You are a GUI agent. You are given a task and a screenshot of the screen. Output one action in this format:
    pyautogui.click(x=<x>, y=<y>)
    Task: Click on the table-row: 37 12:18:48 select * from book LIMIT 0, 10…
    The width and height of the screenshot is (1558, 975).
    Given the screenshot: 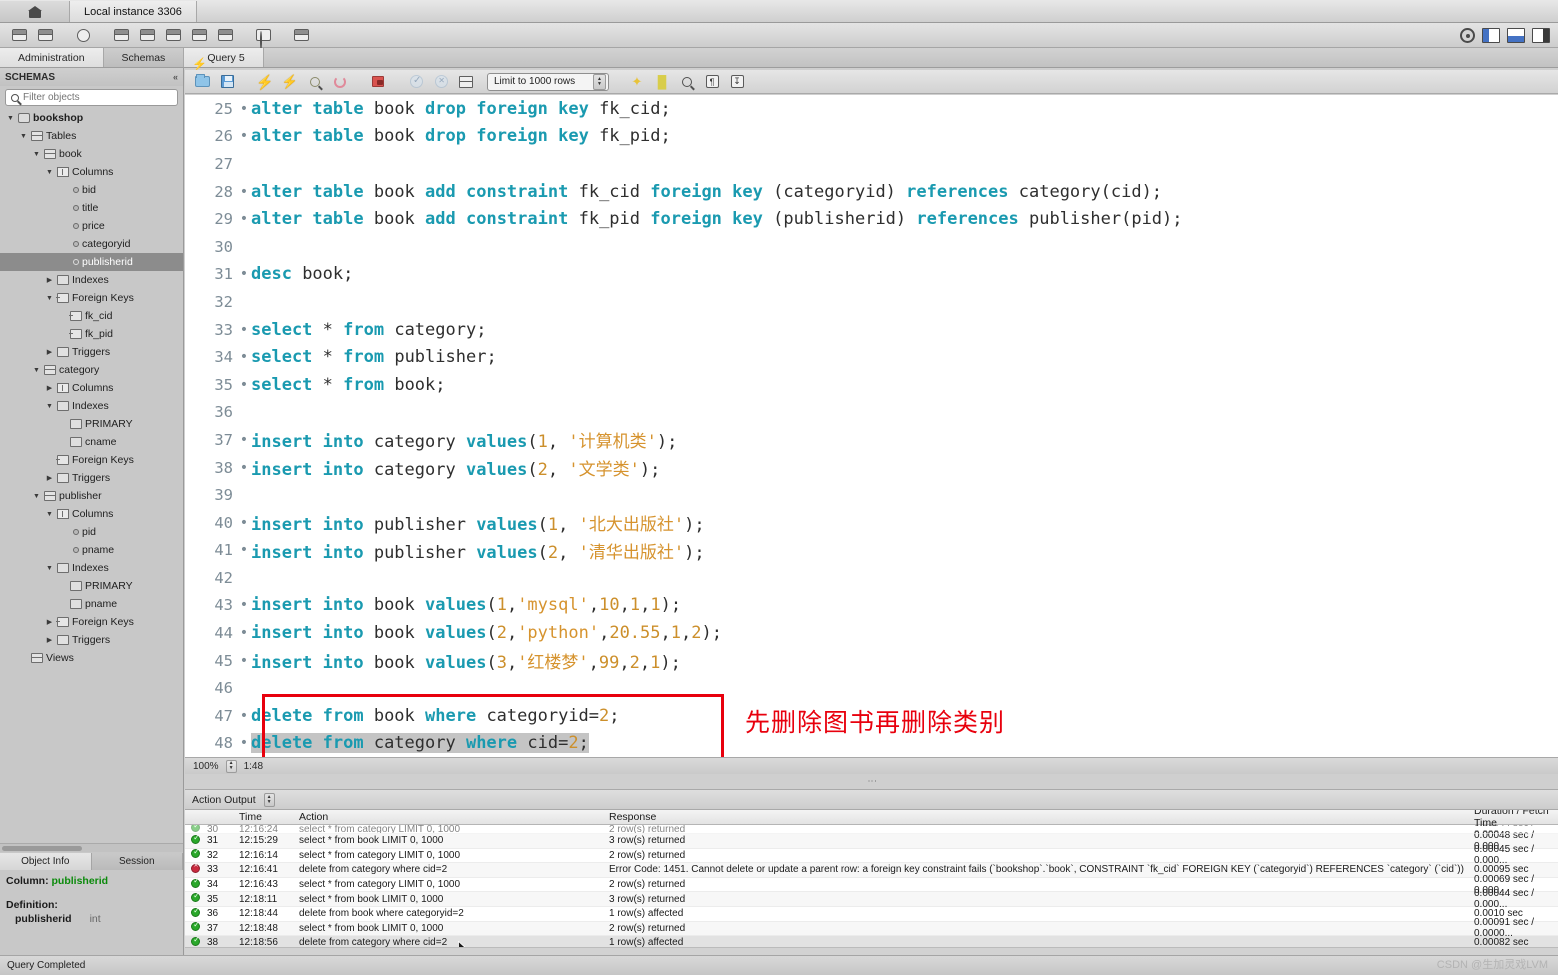 What is the action you would take?
    pyautogui.click(x=871, y=928)
    